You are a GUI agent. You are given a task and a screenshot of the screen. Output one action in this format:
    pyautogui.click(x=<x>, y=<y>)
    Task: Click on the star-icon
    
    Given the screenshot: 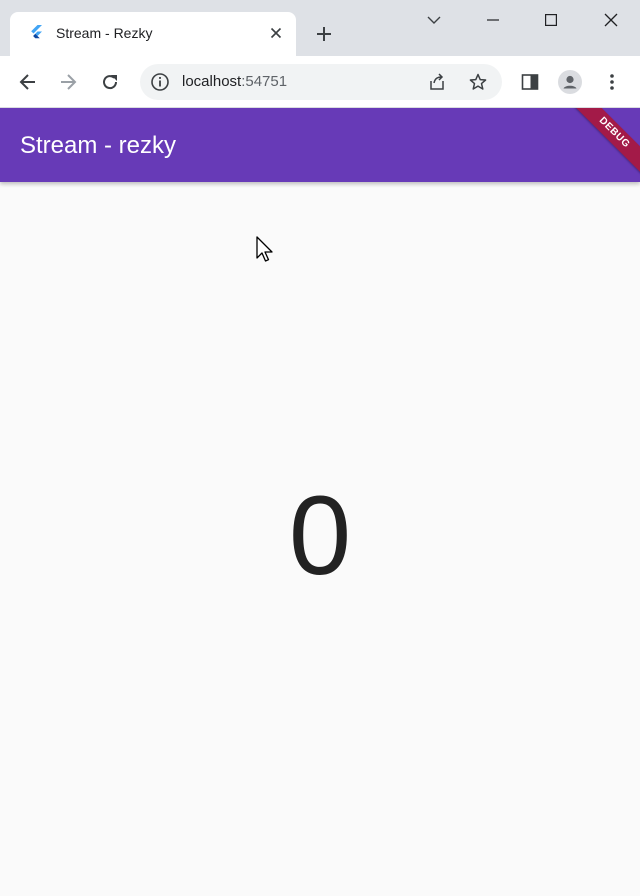 What is the action you would take?
    pyautogui.click(x=478, y=81)
    